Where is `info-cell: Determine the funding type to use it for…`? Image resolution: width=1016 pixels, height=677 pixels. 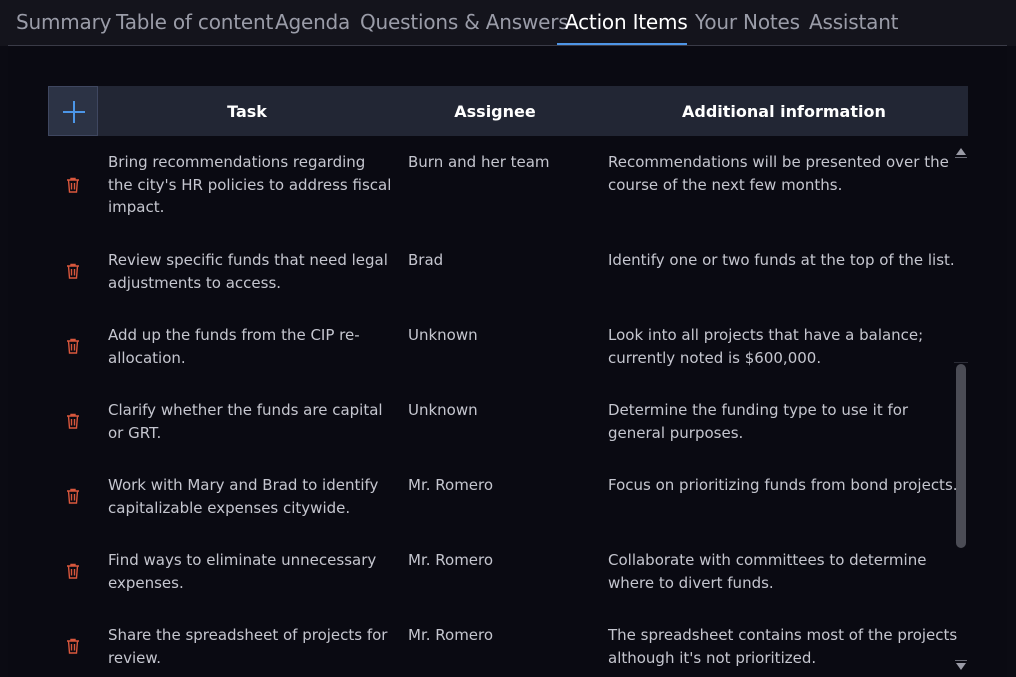
info-cell: Determine the funding type to use it for… is located at coordinates (758, 421).